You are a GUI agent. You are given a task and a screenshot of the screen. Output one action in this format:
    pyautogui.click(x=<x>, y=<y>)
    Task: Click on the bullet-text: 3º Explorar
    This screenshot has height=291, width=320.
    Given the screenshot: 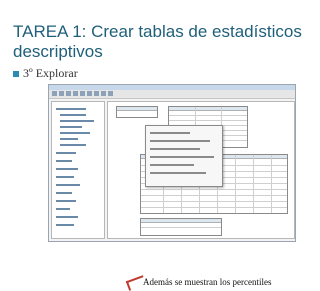 What is the action you would take?
    pyautogui.click(x=50, y=73)
    